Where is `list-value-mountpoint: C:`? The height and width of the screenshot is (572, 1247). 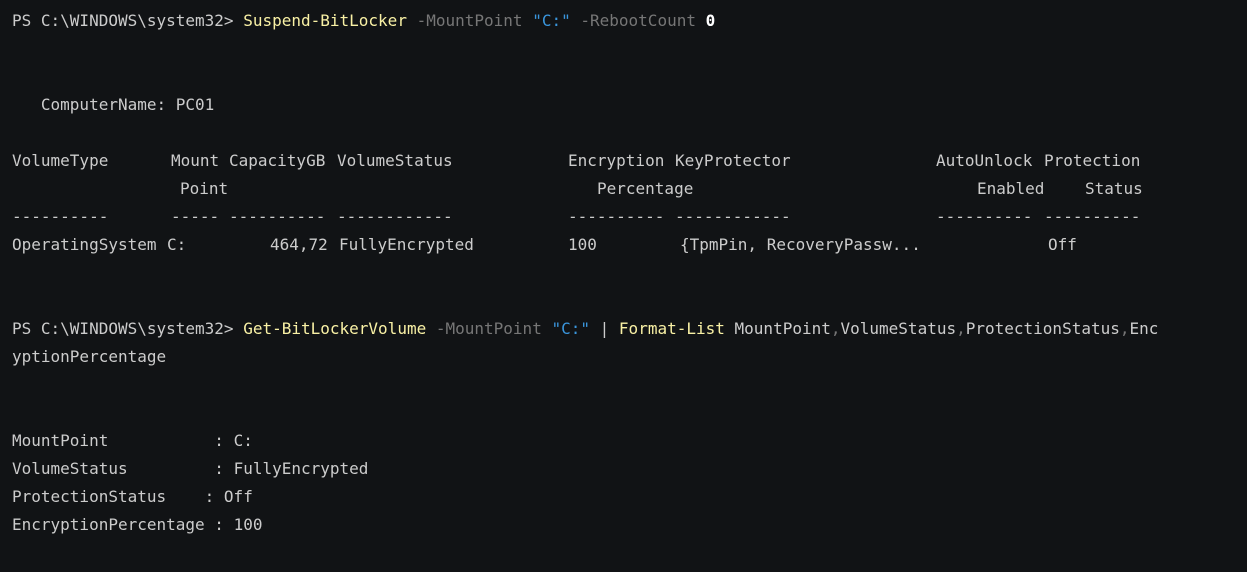 list-value-mountpoint: C: is located at coordinates (243, 440).